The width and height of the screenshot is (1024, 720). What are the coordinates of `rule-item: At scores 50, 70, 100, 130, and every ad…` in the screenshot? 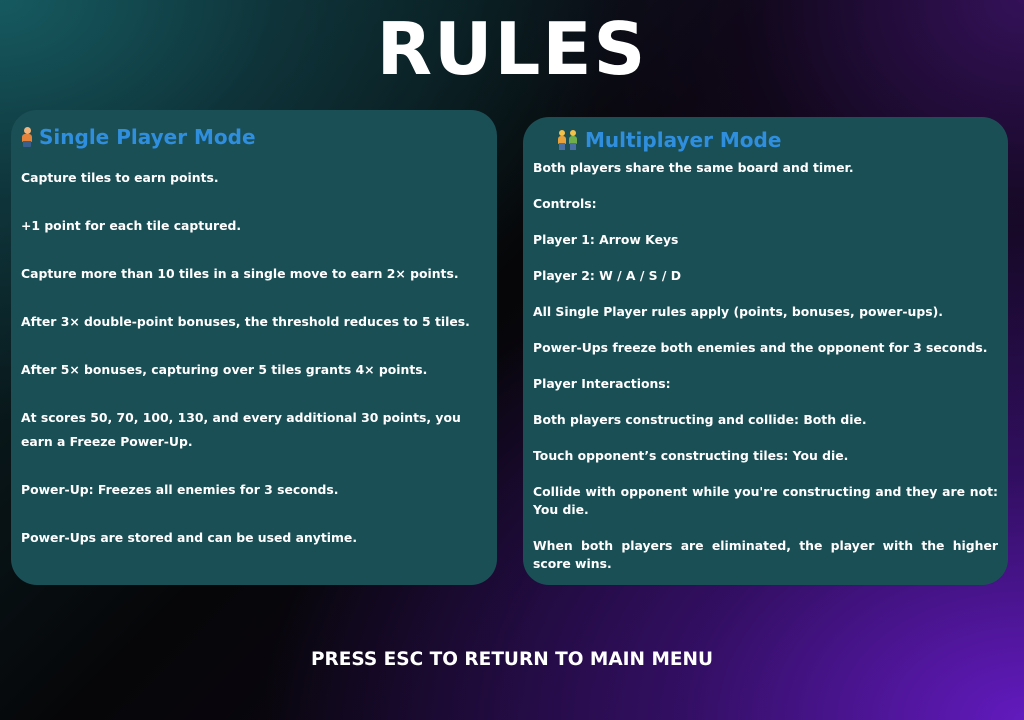 It's located at (241, 429).